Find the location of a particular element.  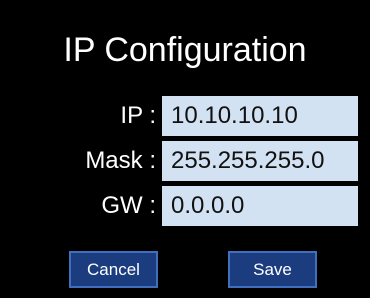

mask-input is located at coordinates (260, 161).